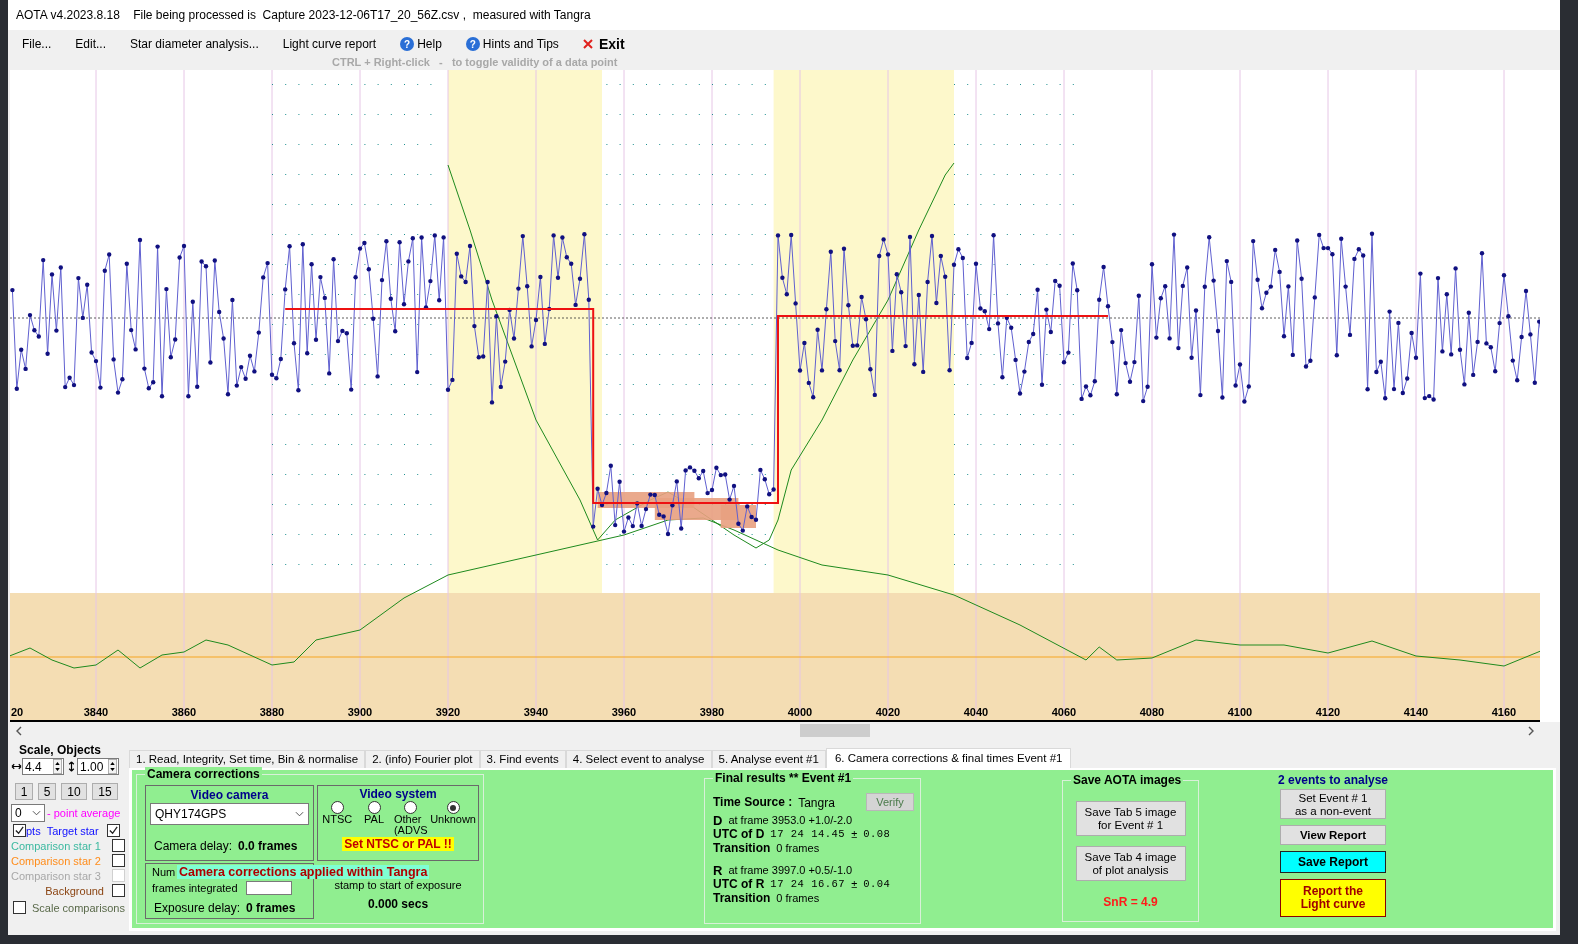  What do you see at coordinates (24, 791) in the screenshot?
I see `scale-button: 1` at bounding box center [24, 791].